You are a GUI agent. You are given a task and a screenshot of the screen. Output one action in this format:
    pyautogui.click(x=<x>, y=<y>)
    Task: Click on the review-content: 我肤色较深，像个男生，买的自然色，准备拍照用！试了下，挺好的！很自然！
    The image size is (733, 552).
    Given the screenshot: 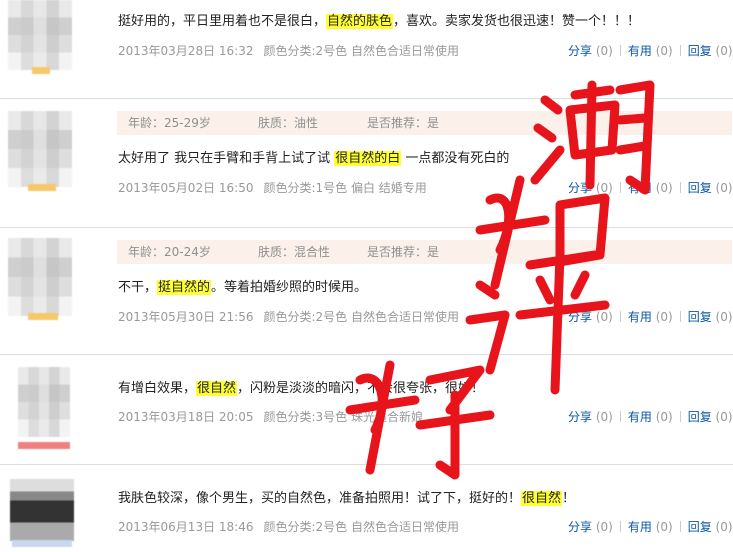 What is the action you would take?
    pyautogui.click(x=346, y=496)
    